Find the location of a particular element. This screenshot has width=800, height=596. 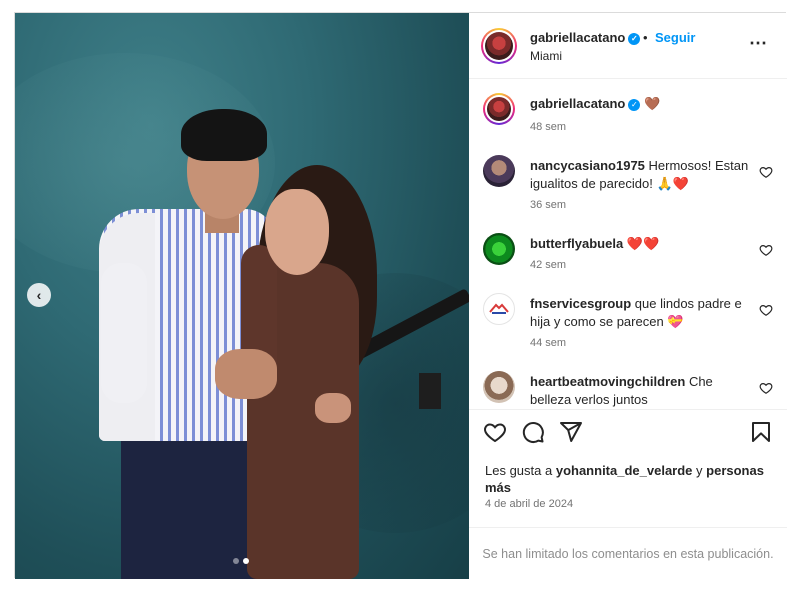

comment-username: fnservicesgroup is located at coordinates (580, 303).